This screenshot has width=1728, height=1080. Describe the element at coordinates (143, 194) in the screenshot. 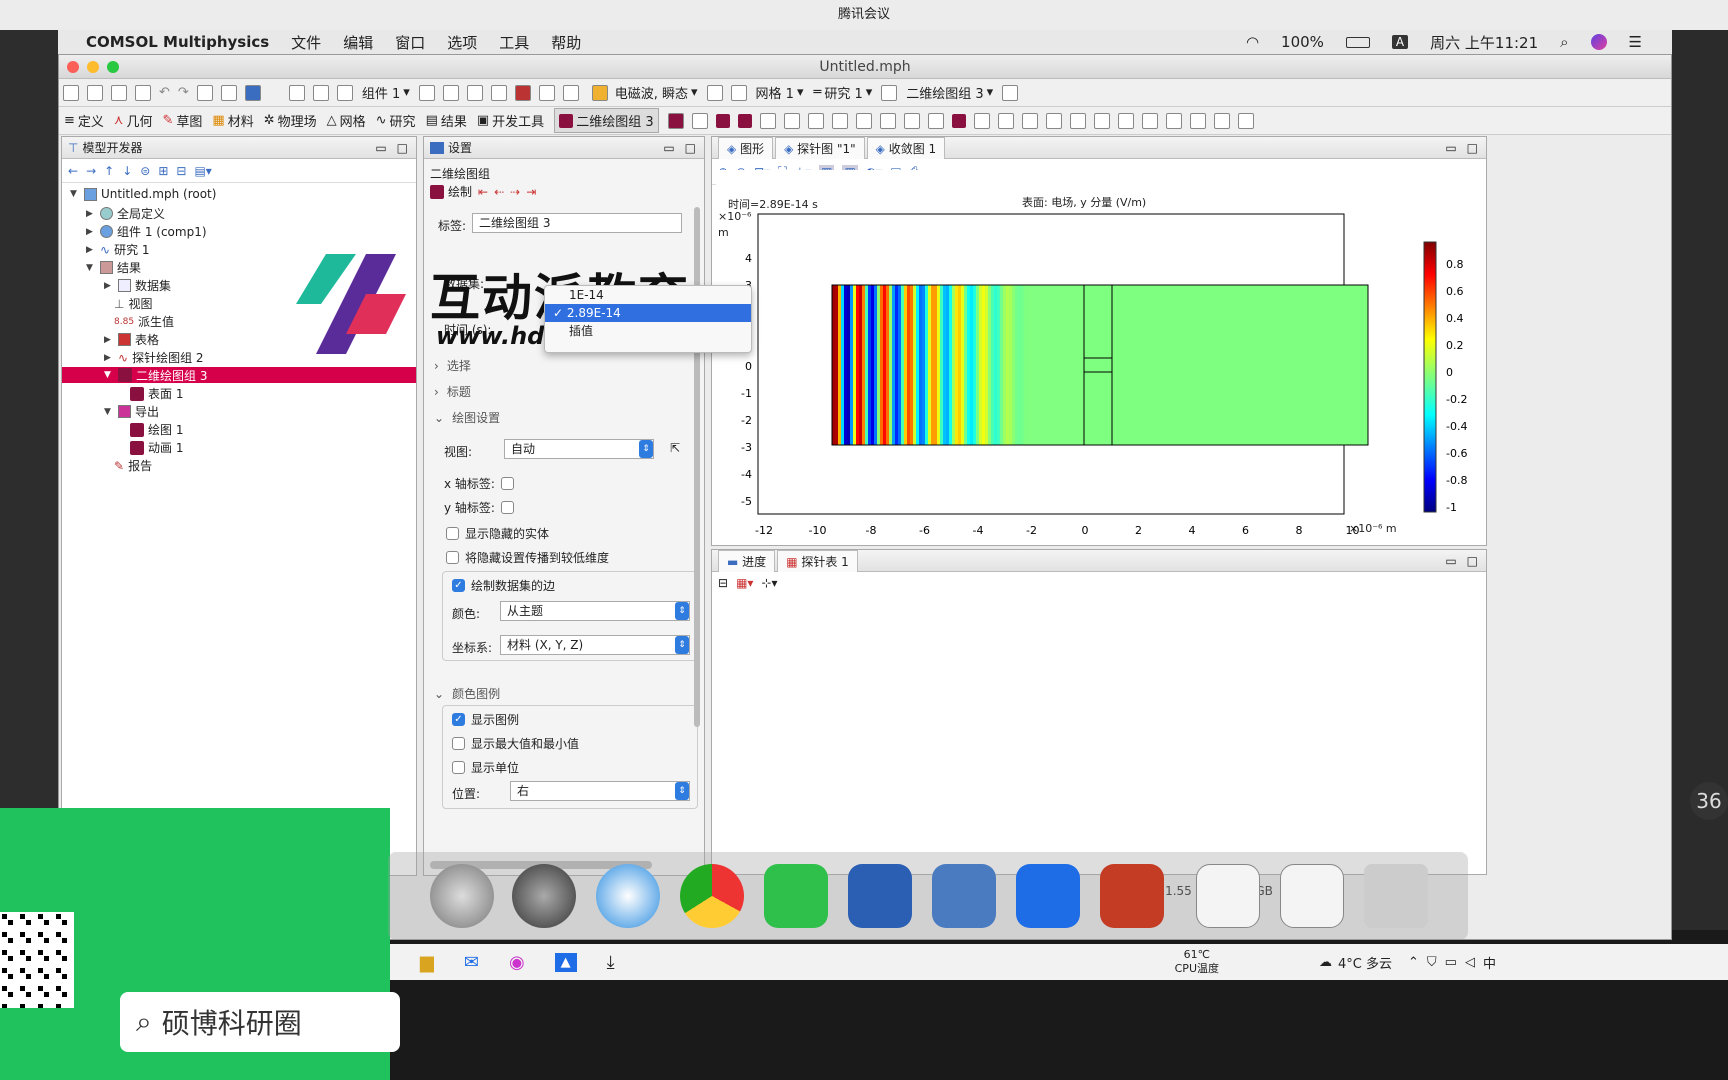

I see `tree-root: ▼ Untitled.mph (root)` at that location.